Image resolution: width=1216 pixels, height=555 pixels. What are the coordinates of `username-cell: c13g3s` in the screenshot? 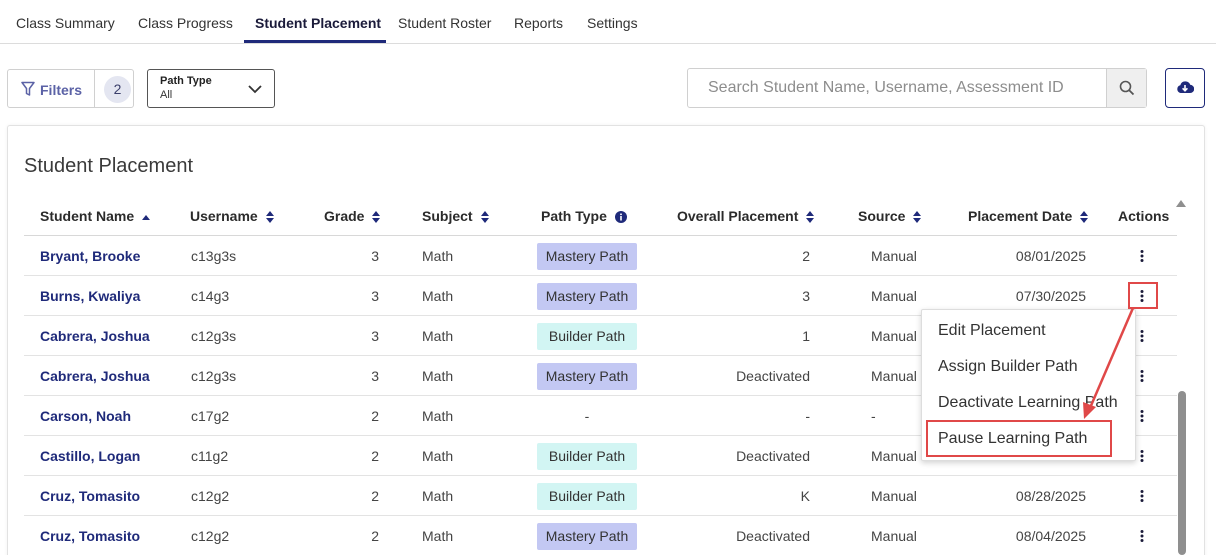 It's located at (214, 256).